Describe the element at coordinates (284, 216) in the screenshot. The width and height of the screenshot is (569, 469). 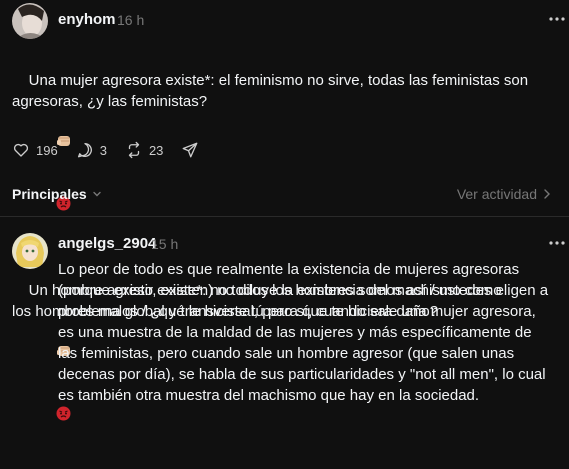
I see `divider` at that location.